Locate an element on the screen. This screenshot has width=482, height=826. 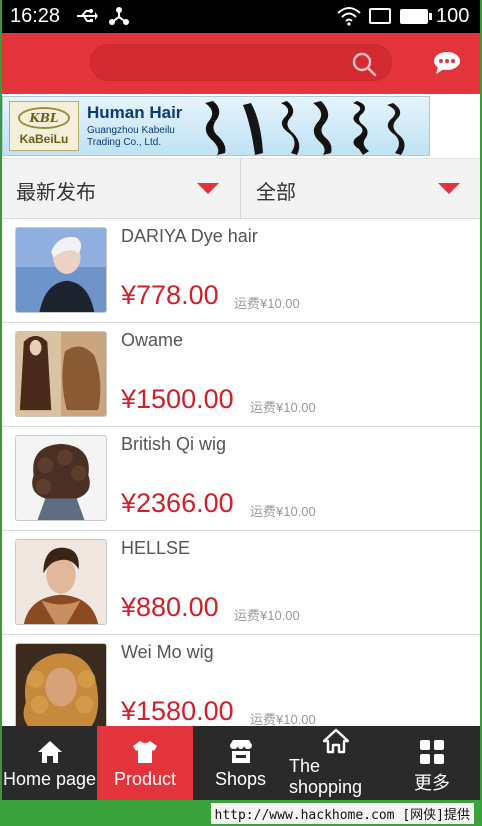
search-input is located at coordinates (241, 62).